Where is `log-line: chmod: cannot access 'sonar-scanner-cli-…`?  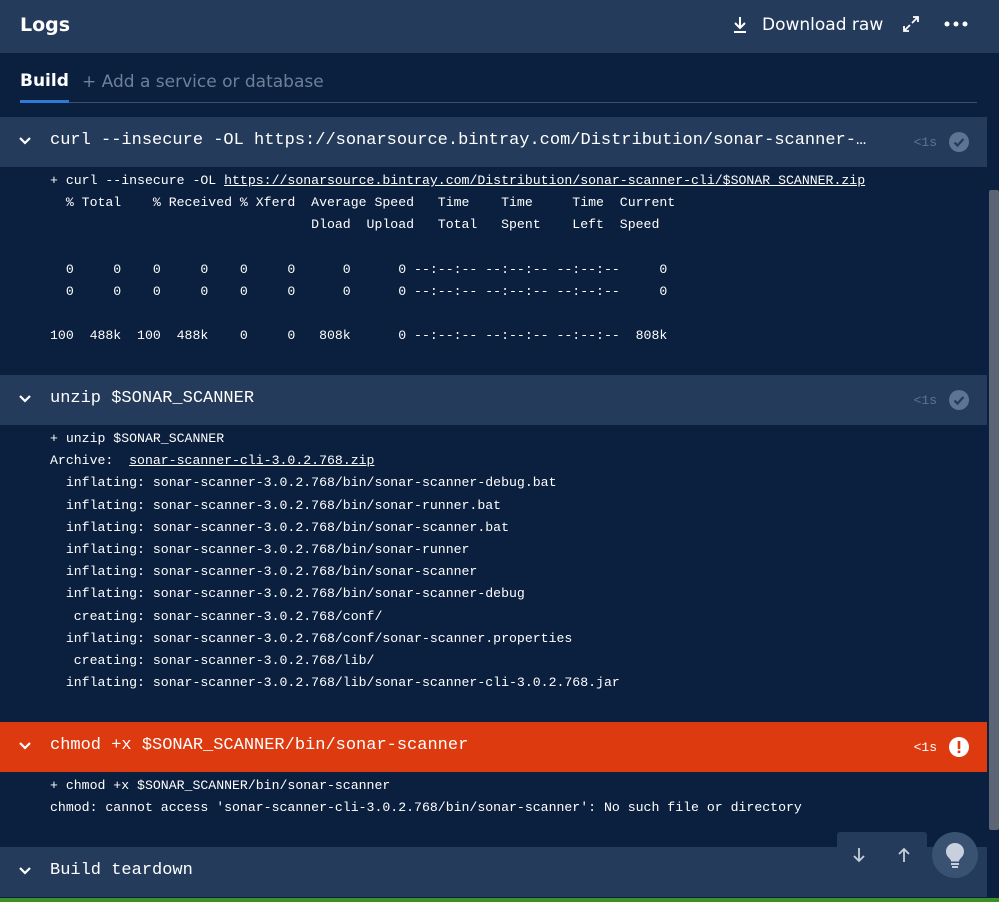
log-line: chmod: cannot access 'sonar-scanner-cli-… is located at coordinates (426, 807).